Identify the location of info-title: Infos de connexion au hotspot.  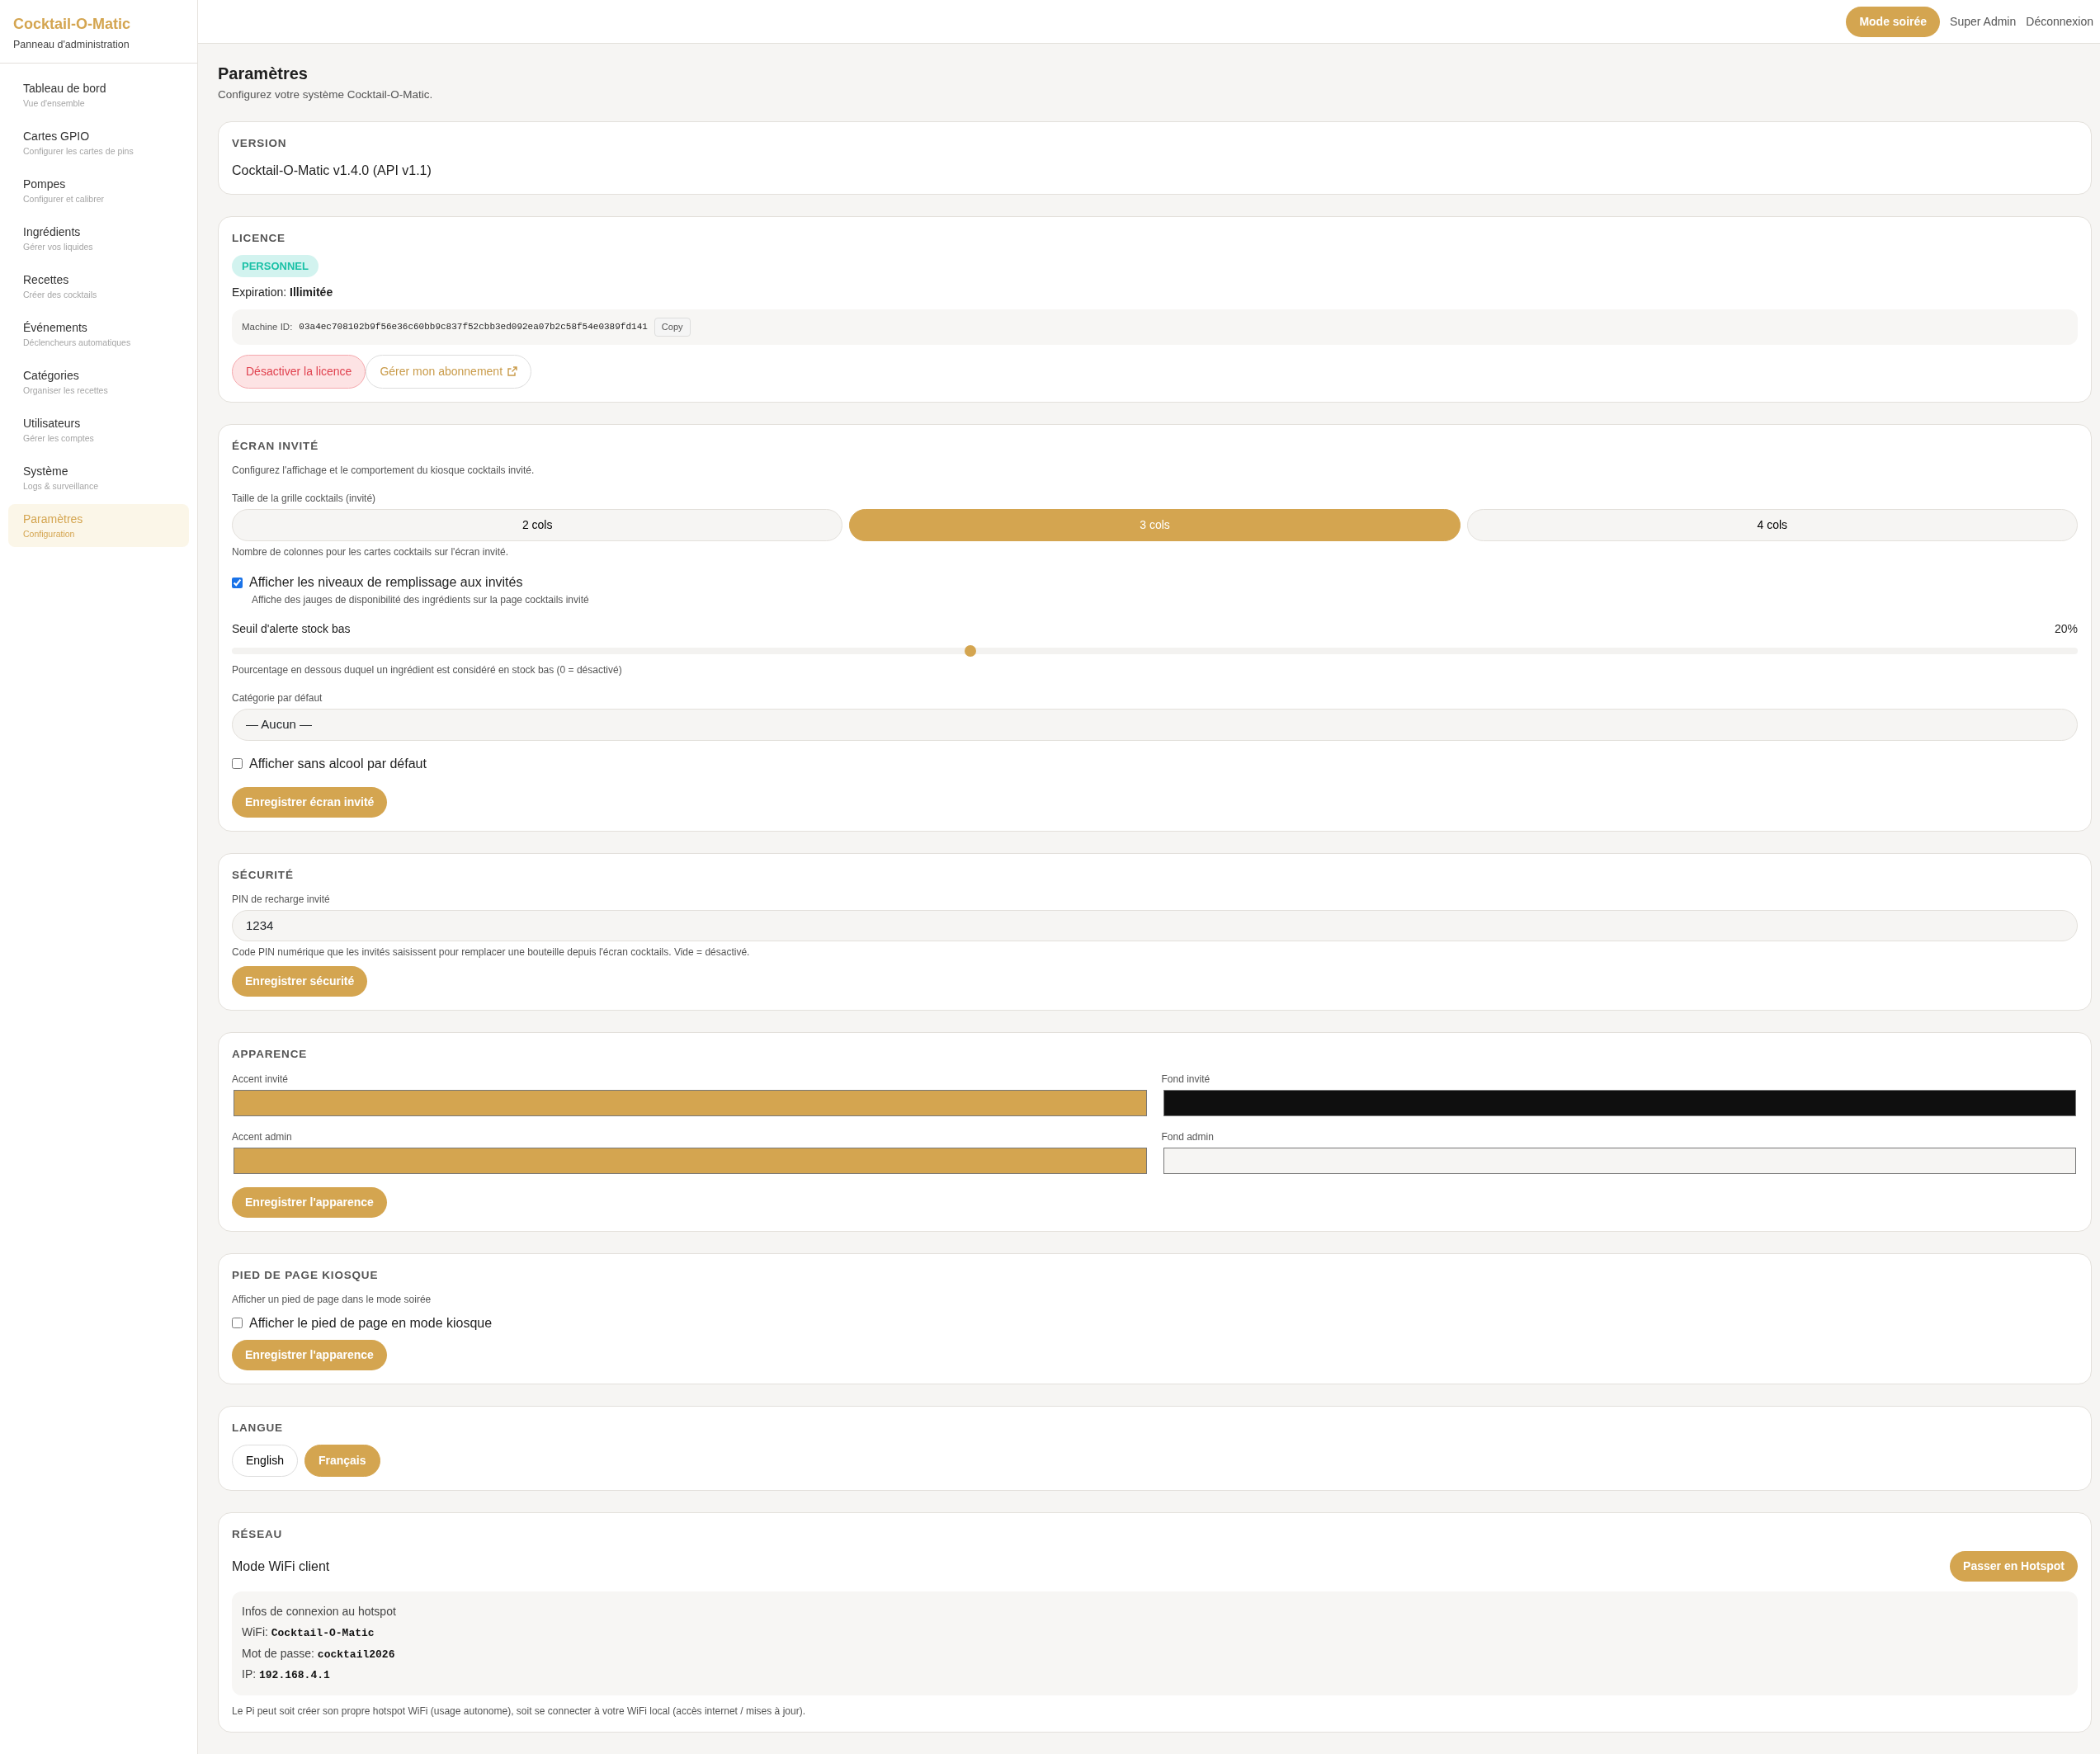
(319, 1612).